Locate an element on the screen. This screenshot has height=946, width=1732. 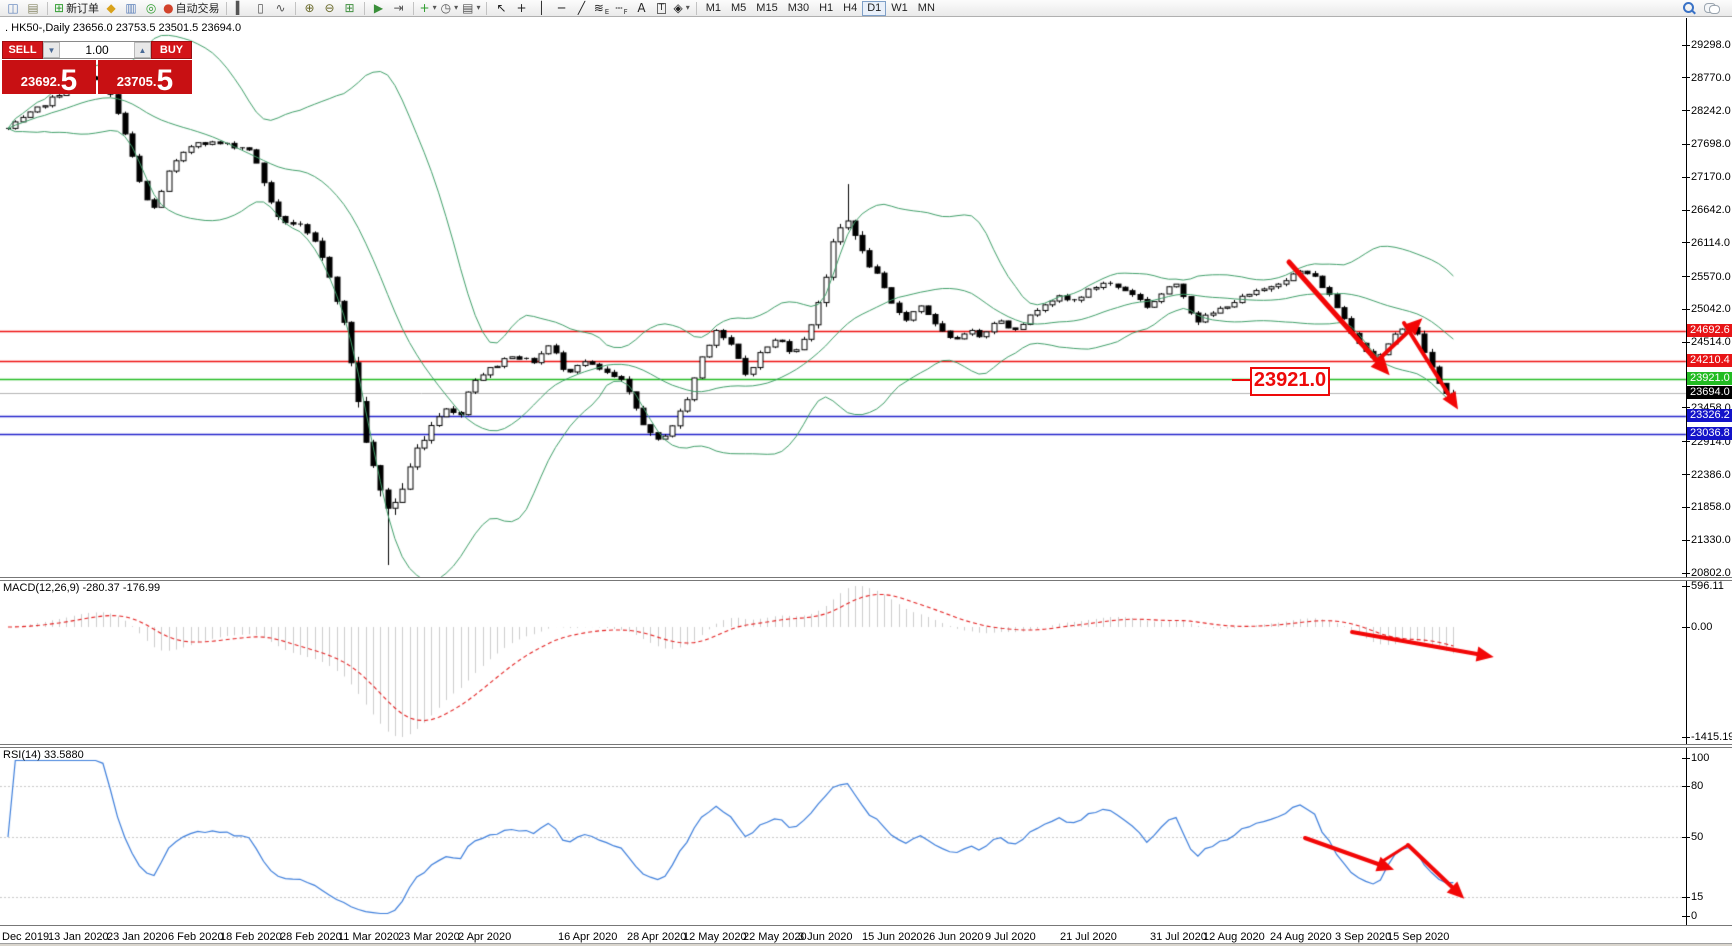
buy-price-main: 23705 is located at coordinates (134, 81).